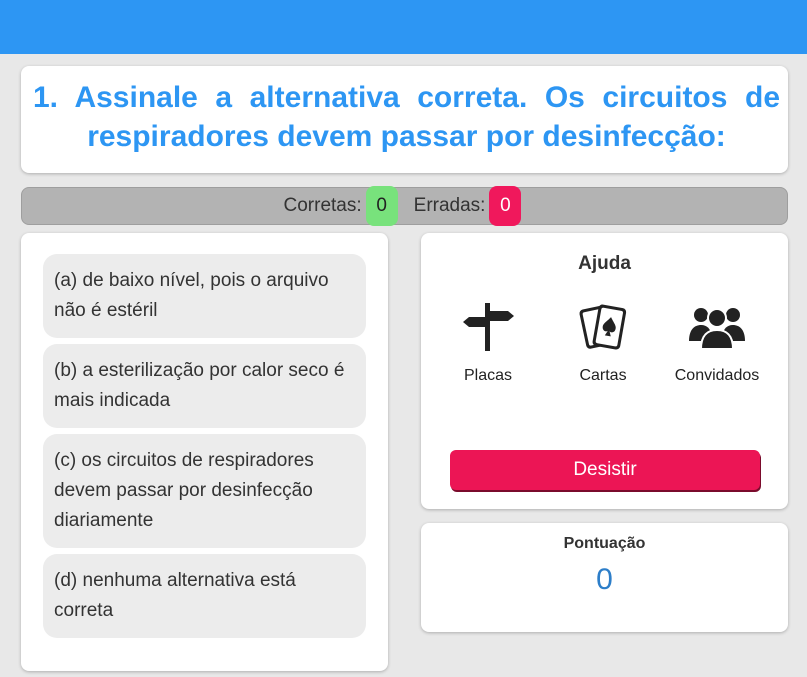 Image resolution: width=807 pixels, height=677 pixels. Describe the element at coordinates (322, 205) in the screenshot. I see `correct-label: Corretas:` at that location.